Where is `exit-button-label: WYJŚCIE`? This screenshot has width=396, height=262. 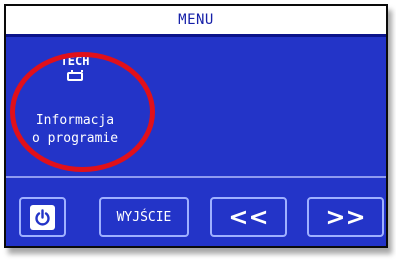 exit-button-label: WYJŚCIE is located at coordinates (144, 217).